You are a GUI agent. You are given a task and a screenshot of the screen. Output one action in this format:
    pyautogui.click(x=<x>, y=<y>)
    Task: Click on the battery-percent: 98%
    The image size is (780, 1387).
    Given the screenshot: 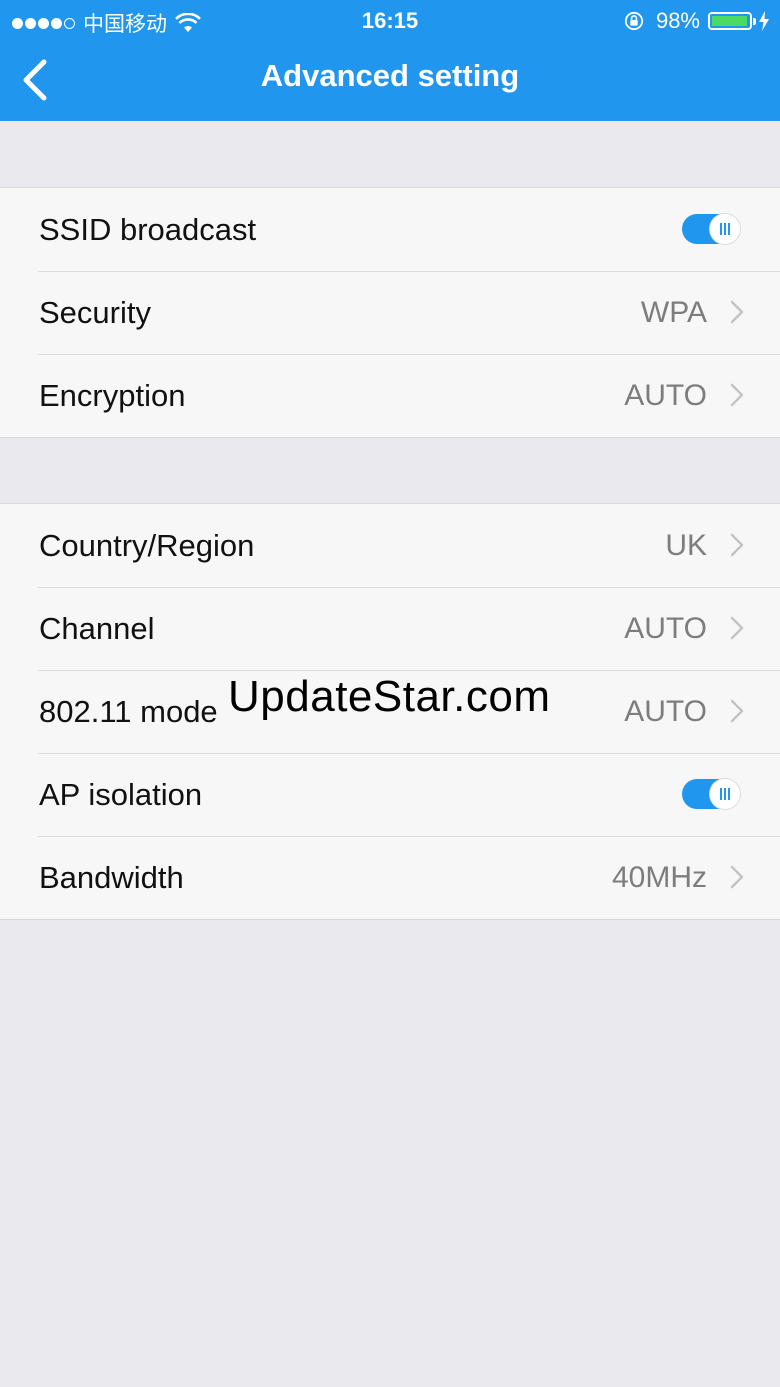 What is the action you would take?
    pyautogui.click(x=677, y=20)
    